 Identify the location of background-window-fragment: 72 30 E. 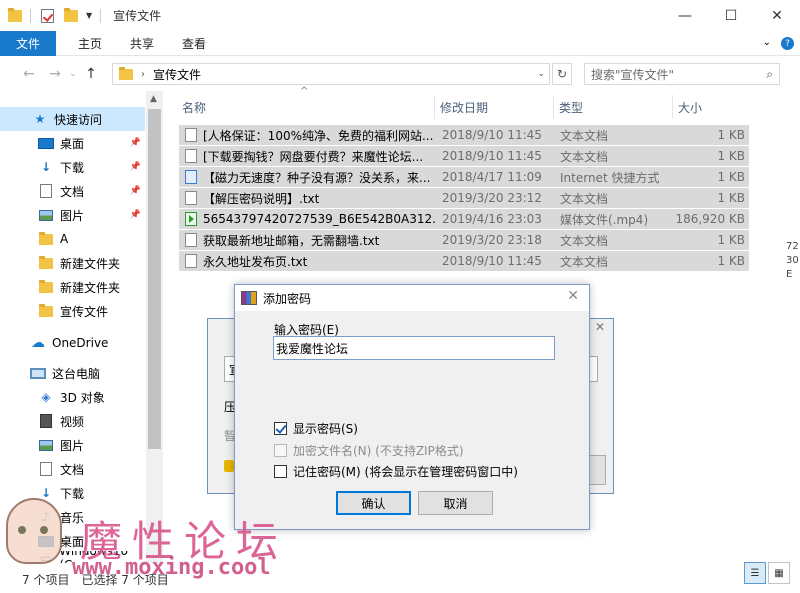
(792, 260).